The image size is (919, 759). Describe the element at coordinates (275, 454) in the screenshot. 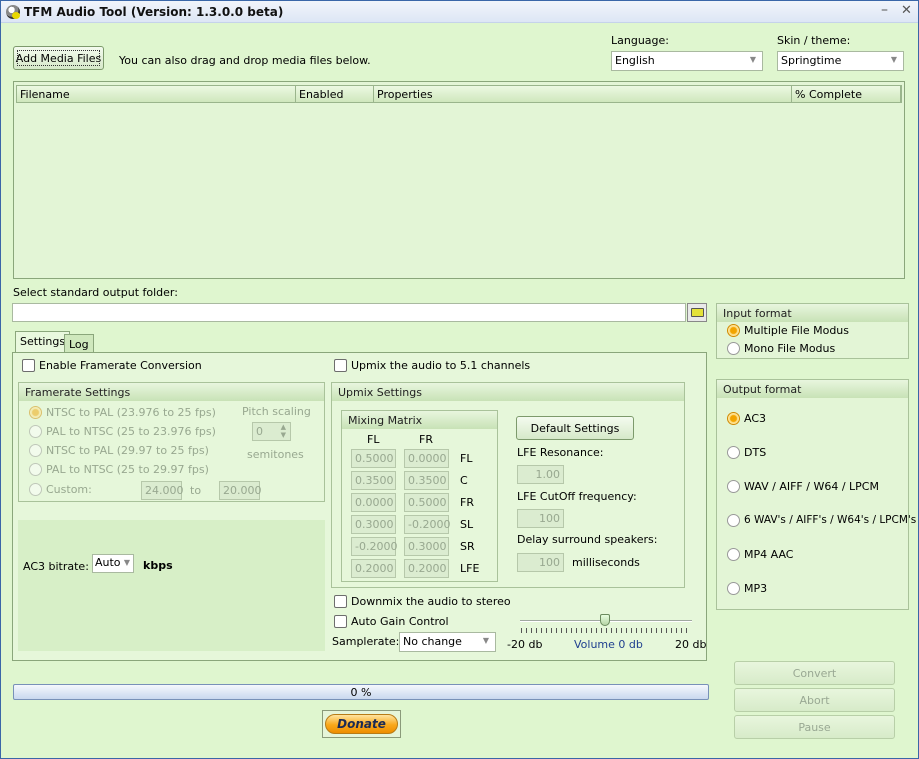

I see `semitones-label: semitones` at that location.